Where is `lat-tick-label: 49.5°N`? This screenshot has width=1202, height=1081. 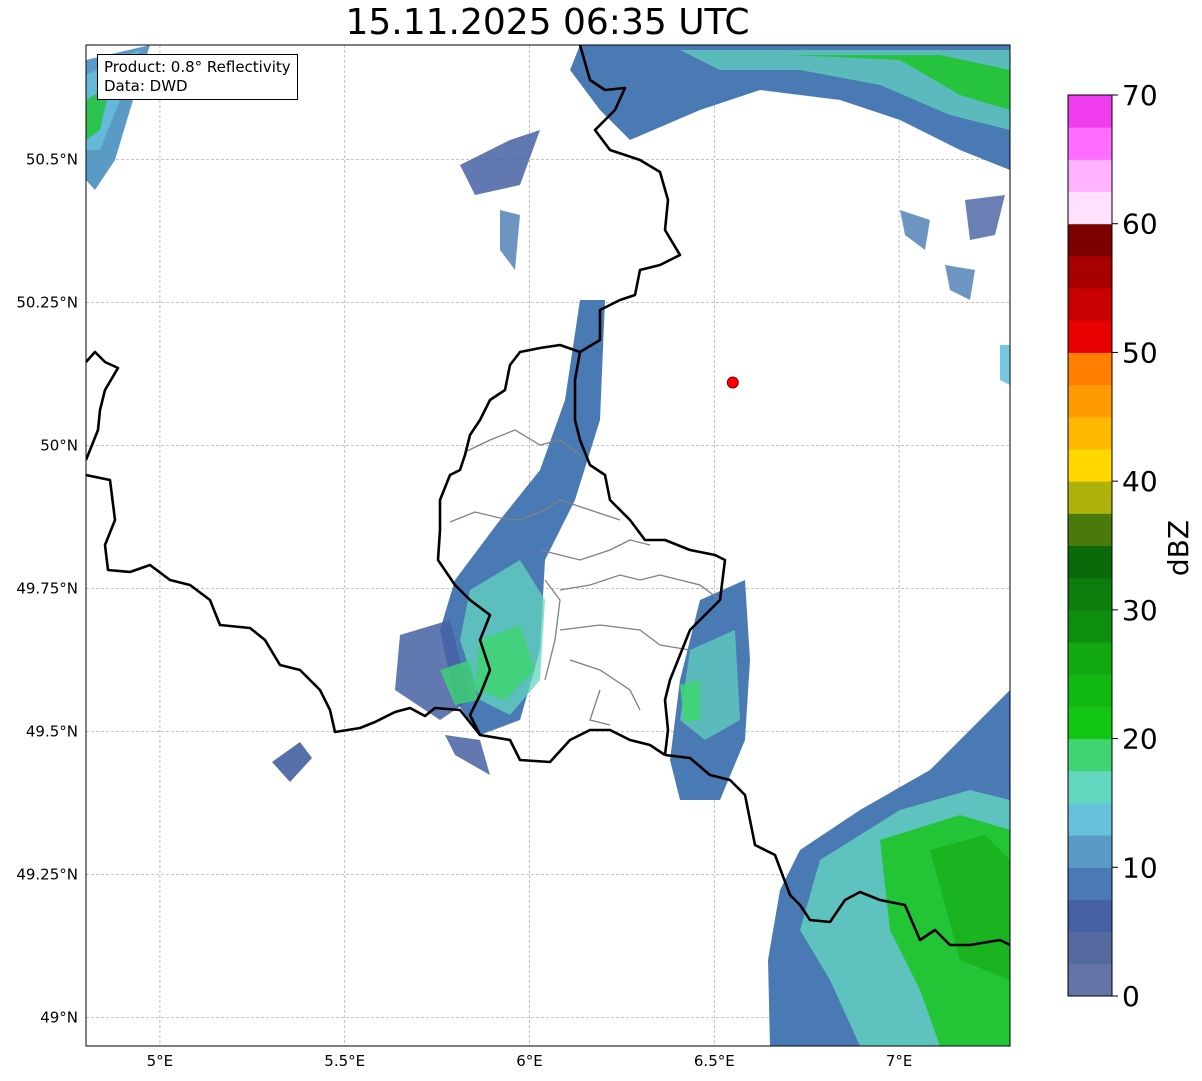 lat-tick-label: 49.5°N is located at coordinates (52, 731).